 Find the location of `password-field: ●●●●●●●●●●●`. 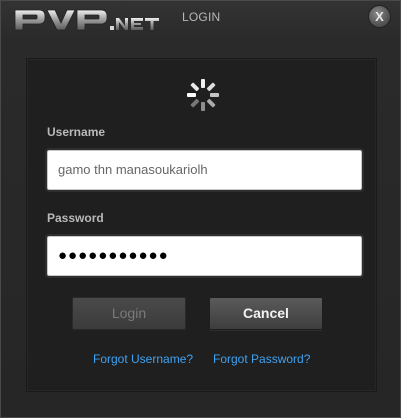

password-field: ●●●●●●●●●●● is located at coordinates (204, 256).